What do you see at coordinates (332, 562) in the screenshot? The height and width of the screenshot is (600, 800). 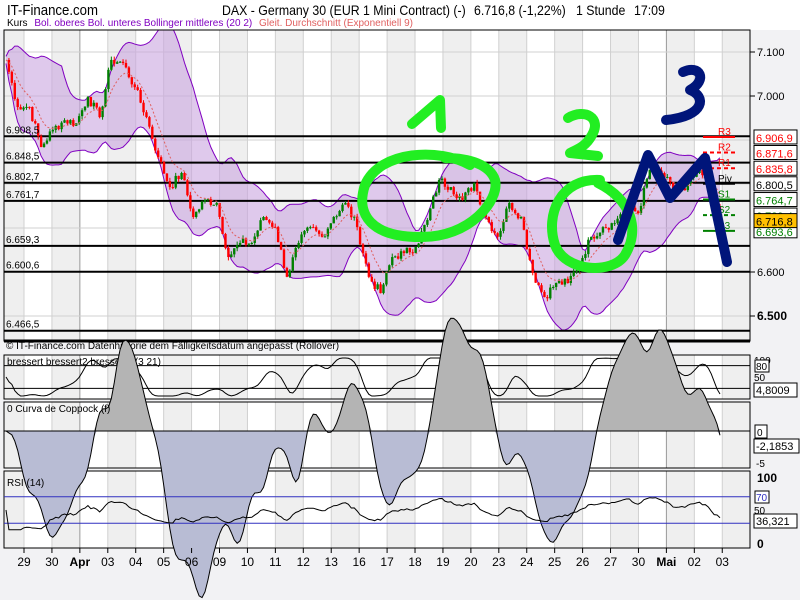 I see `x-axis-label: 13` at bounding box center [332, 562].